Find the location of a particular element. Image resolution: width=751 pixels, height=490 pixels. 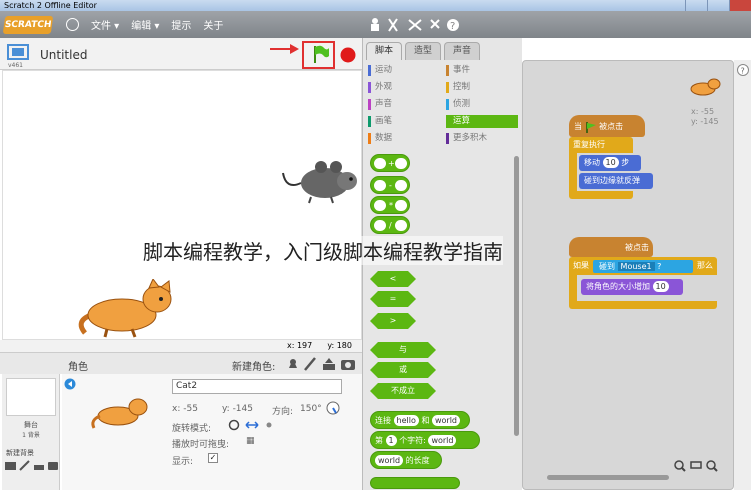

toolbar-icons: ? is located at coordinates (415, 25).